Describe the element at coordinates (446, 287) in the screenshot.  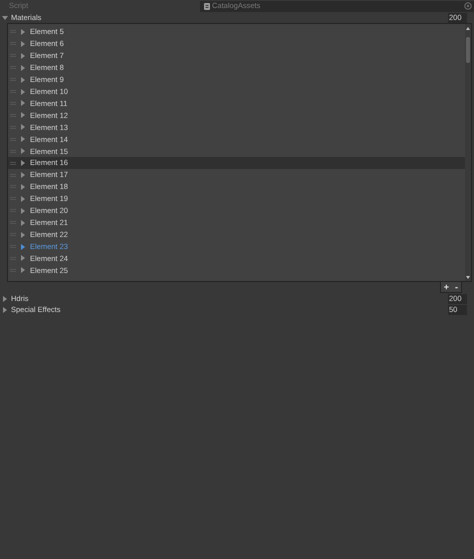
I see `add-button: +` at that location.